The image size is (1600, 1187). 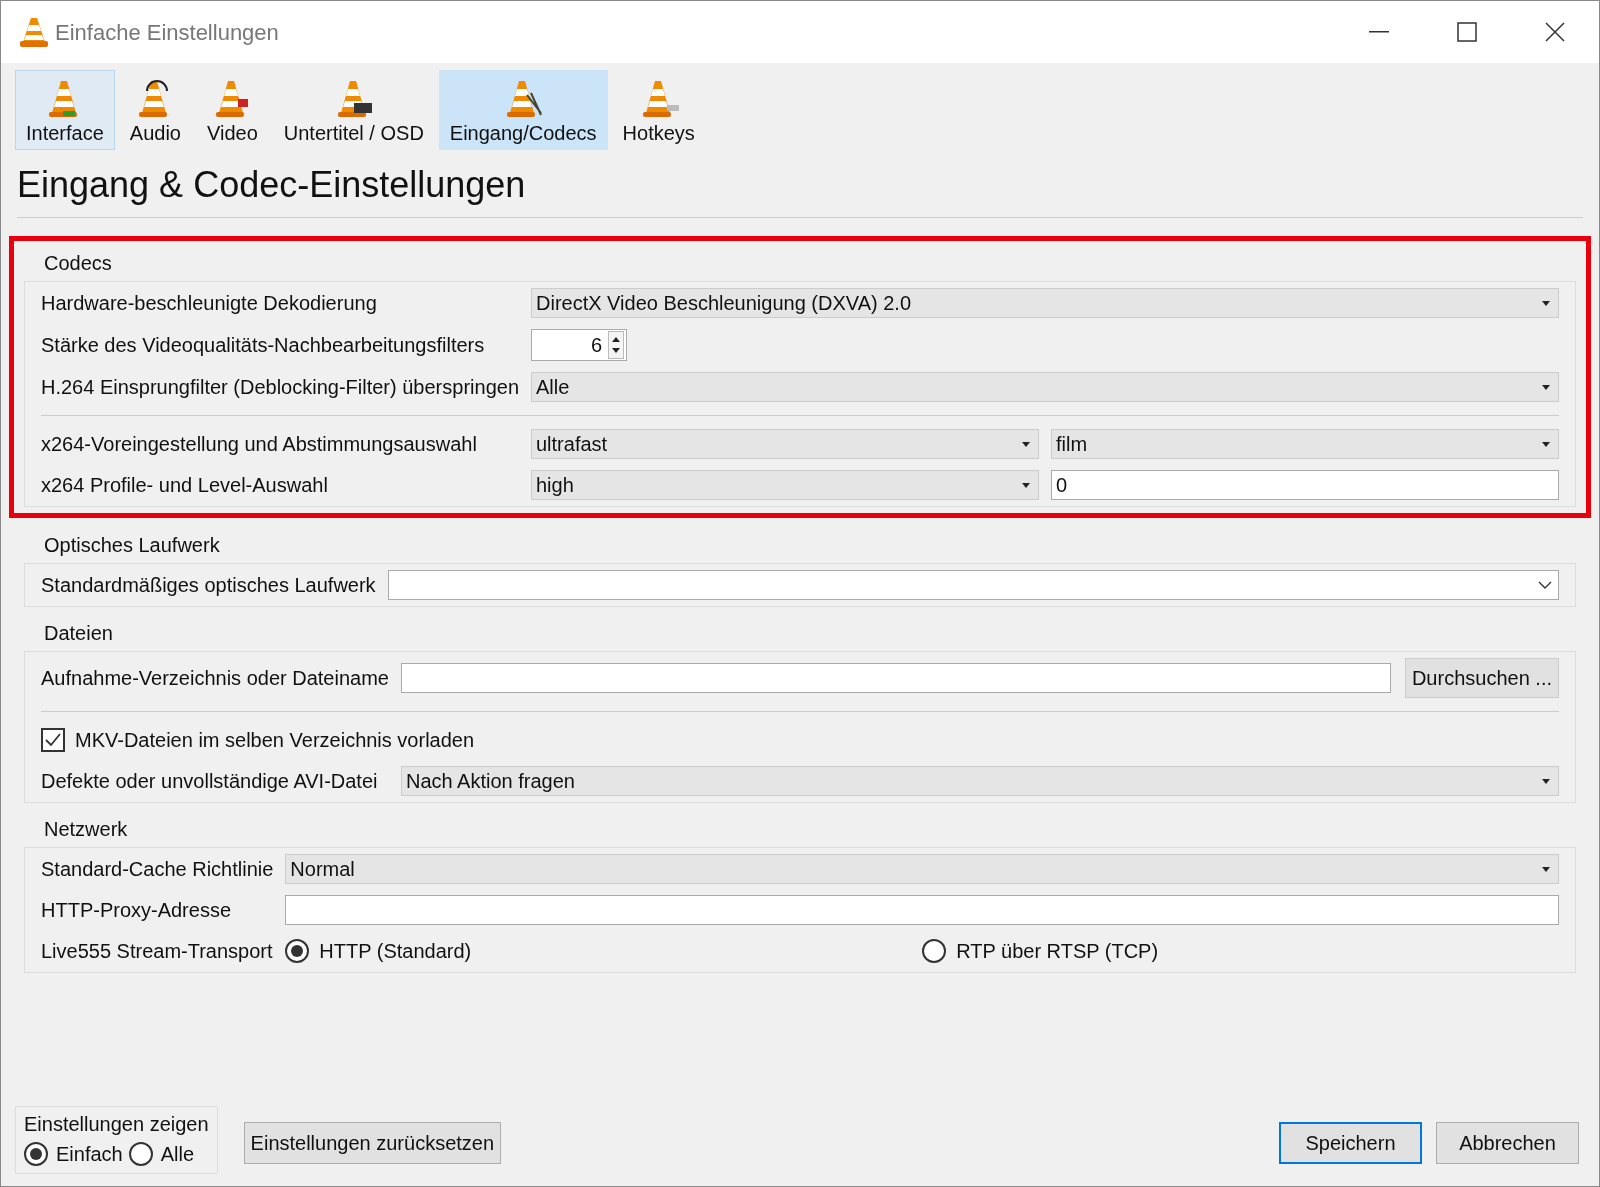 What do you see at coordinates (353, 110) in the screenshot?
I see `tab: Untertitel / OSD` at bounding box center [353, 110].